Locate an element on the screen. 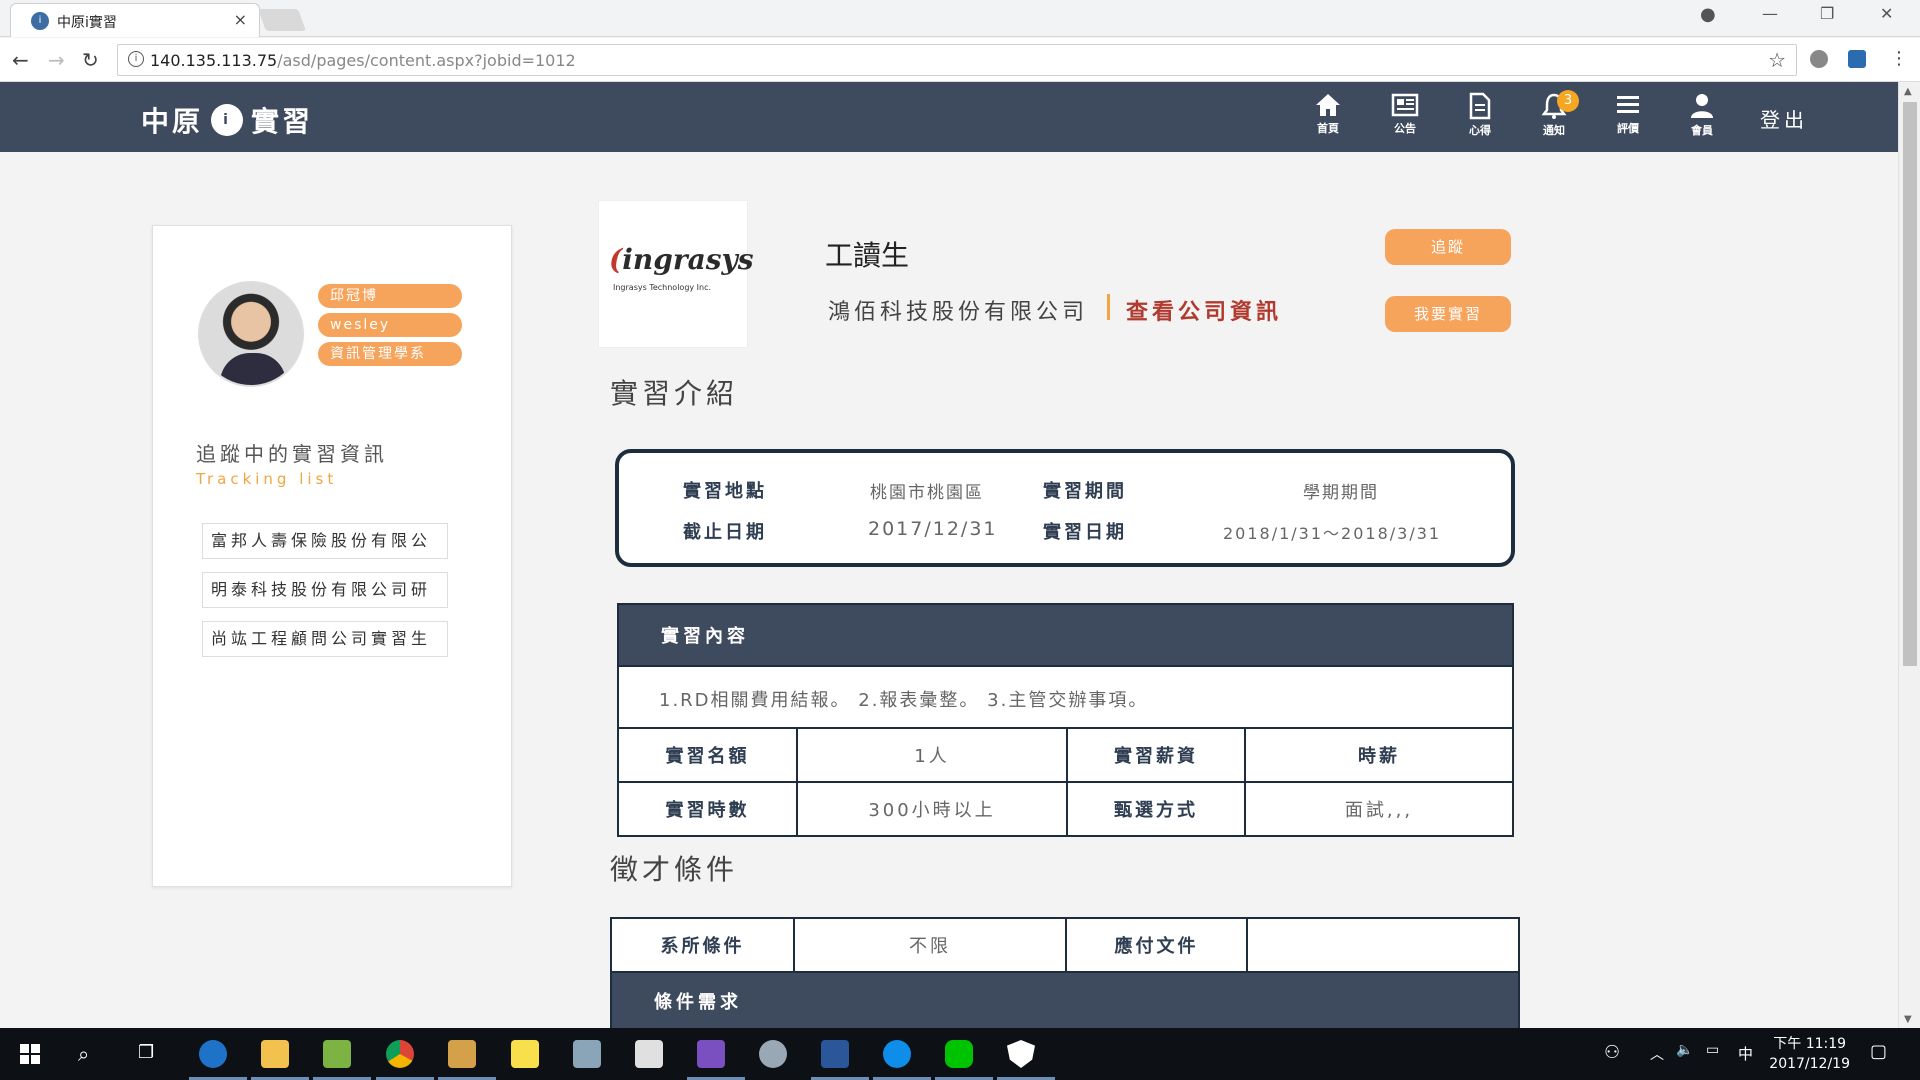 This screenshot has height=1080, width=1920. tracking-title: 追蹤中的實習資訊 is located at coordinates (292, 454).